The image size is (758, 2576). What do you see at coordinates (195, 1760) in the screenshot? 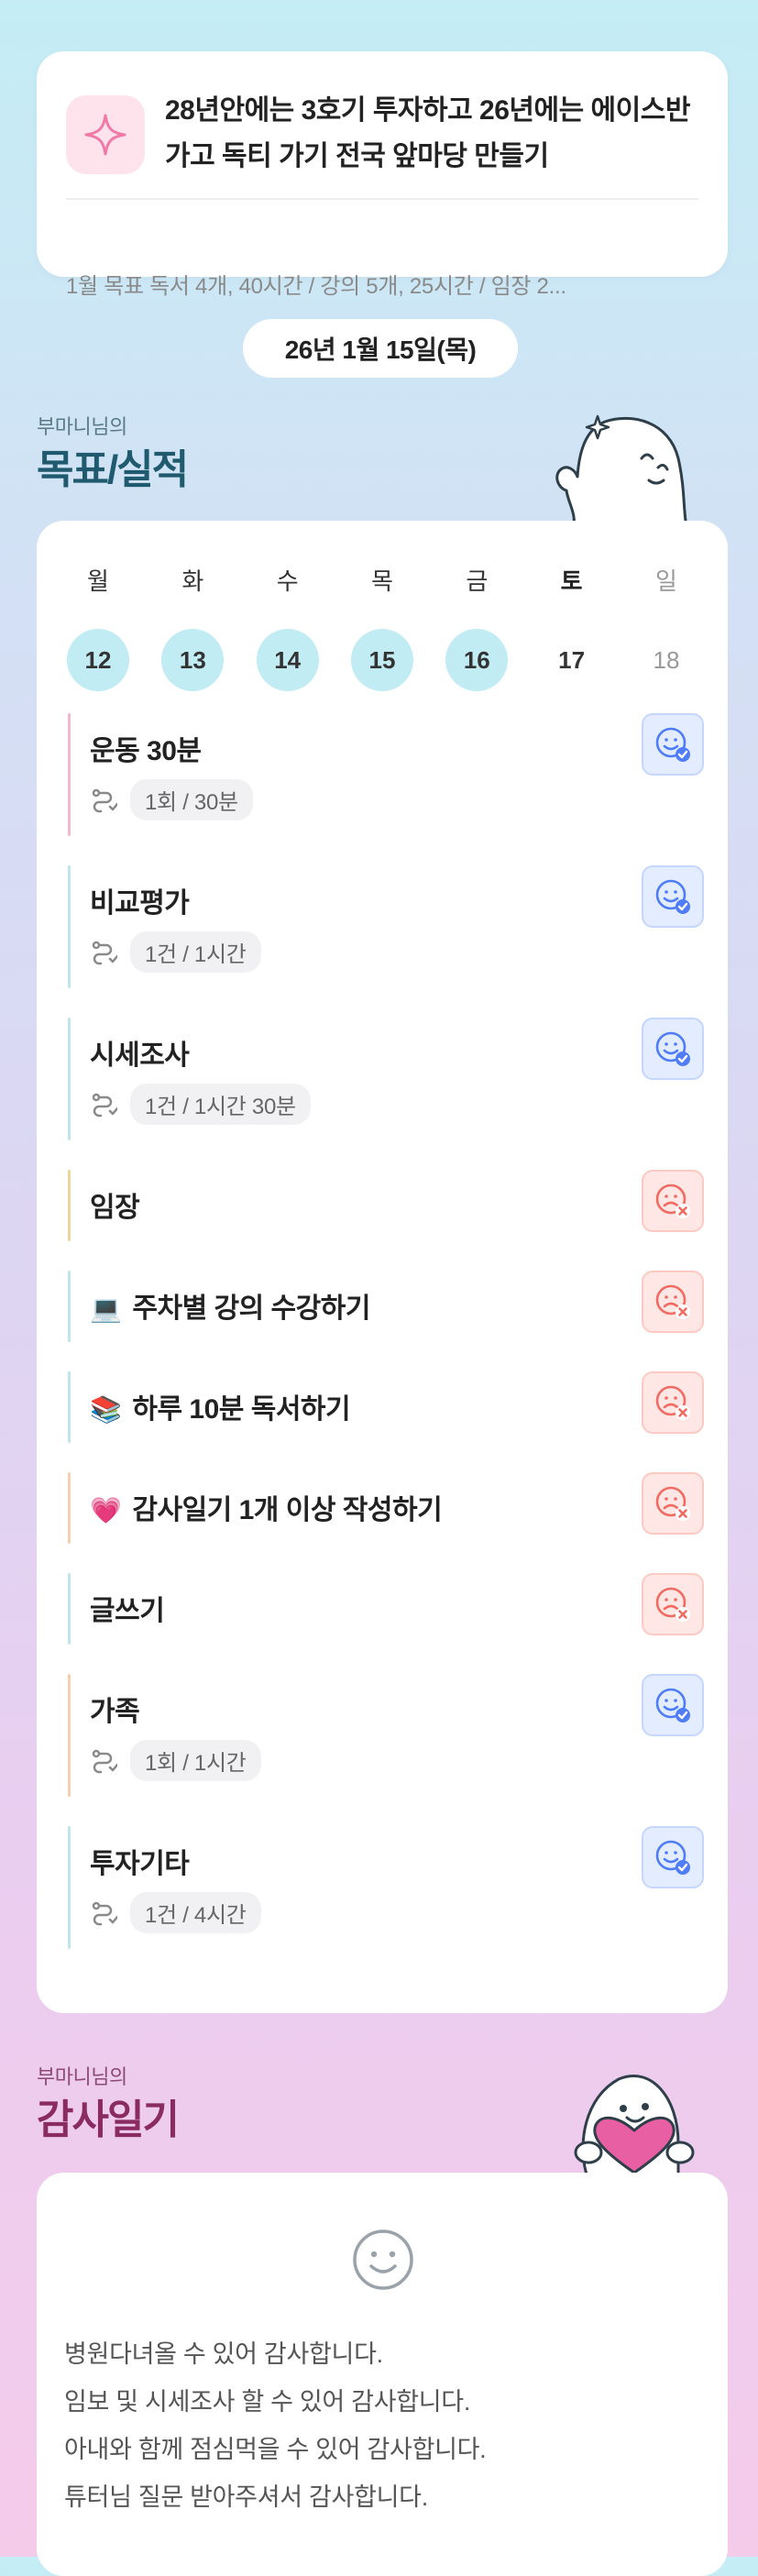
I see `task-meta-pill: 1회 / 1시간` at bounding box center [195, 1760].